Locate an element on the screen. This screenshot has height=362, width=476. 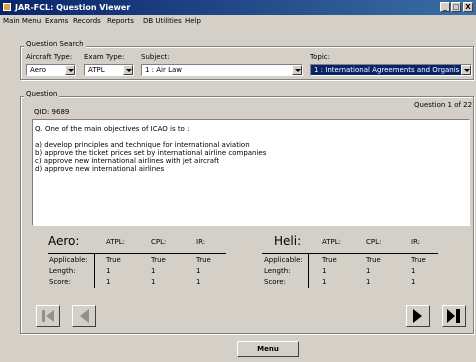
next-icon is located at coordinates (417, 316).